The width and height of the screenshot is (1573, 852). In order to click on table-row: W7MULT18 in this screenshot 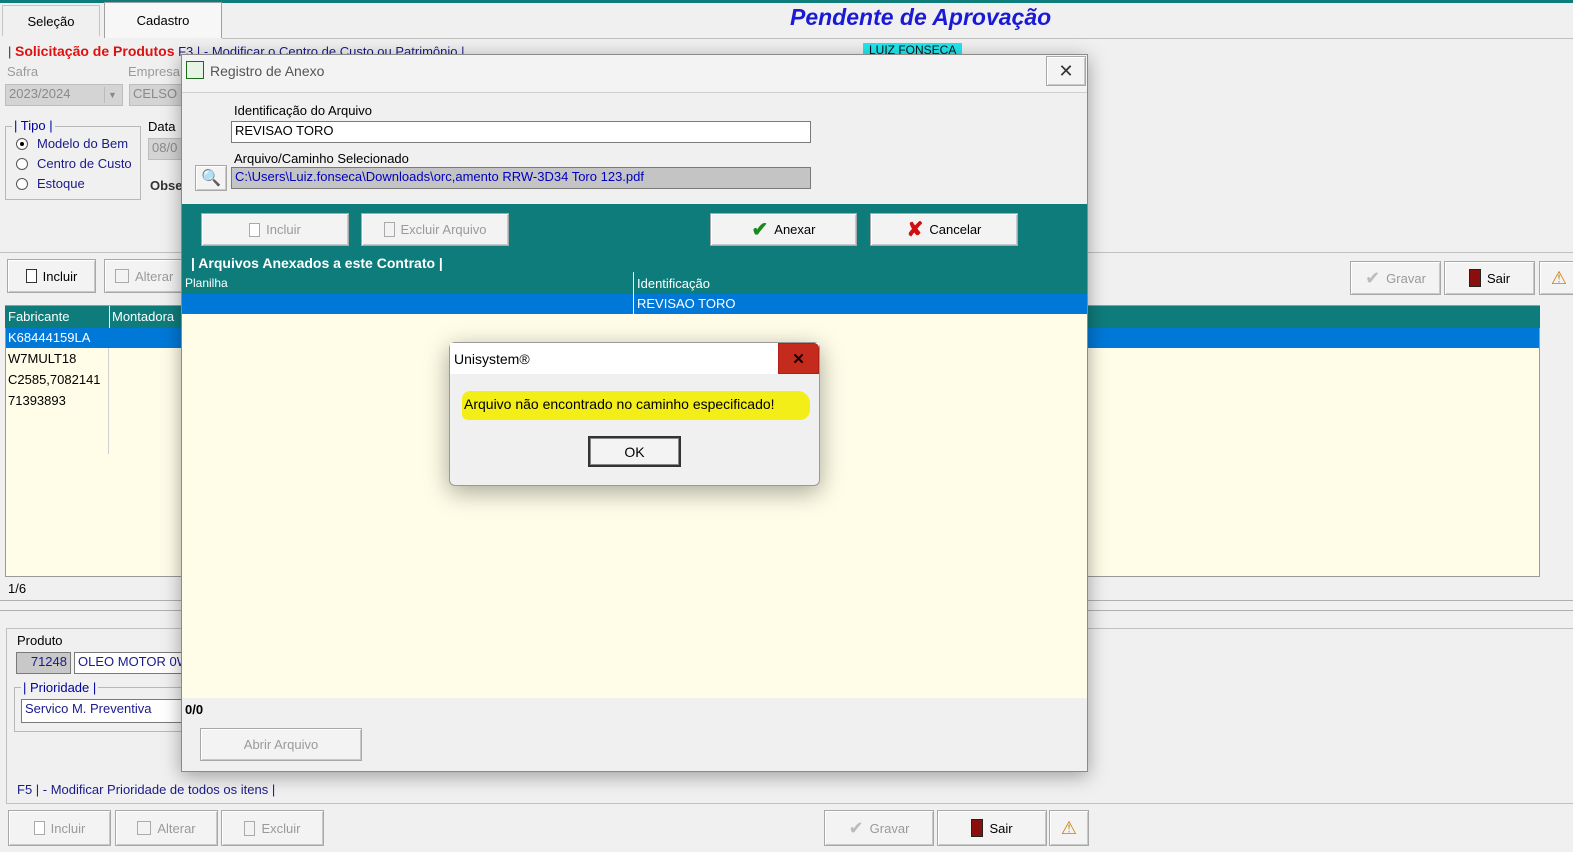, I will do `click(42, 358)`.